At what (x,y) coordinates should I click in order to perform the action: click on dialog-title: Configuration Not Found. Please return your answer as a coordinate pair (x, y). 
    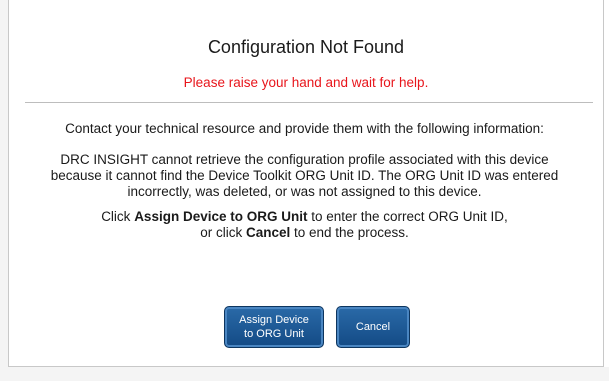
    Looking at the image, I should click on (306, 47).